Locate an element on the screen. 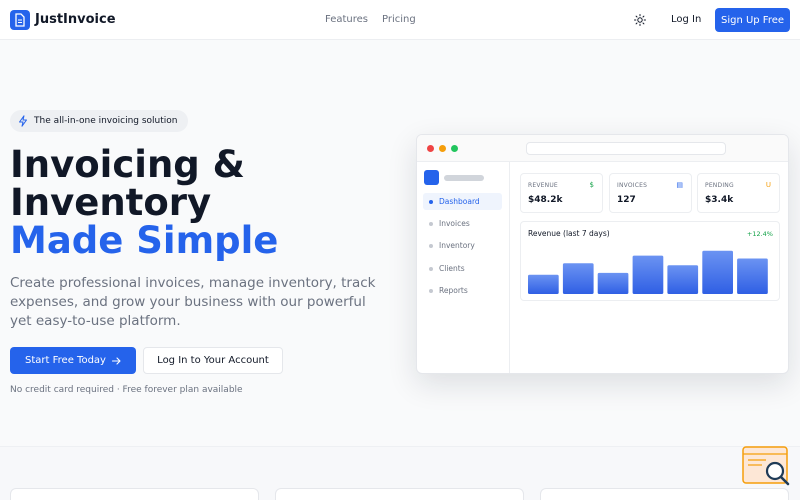 Image resolution: width=800 pixels, height=500 pixels. stat-value: $3.4k is located at coordinates (719, 200).